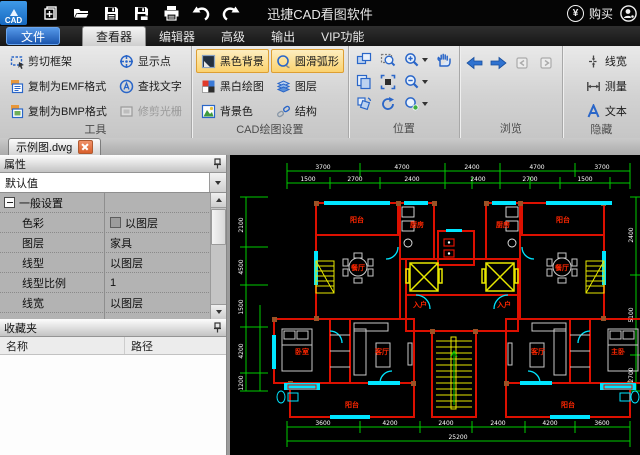  What do you see at coordinates (218, 227) in the screenshot?
I see `scrollbar-thumb` at bounding box center [218, 227].